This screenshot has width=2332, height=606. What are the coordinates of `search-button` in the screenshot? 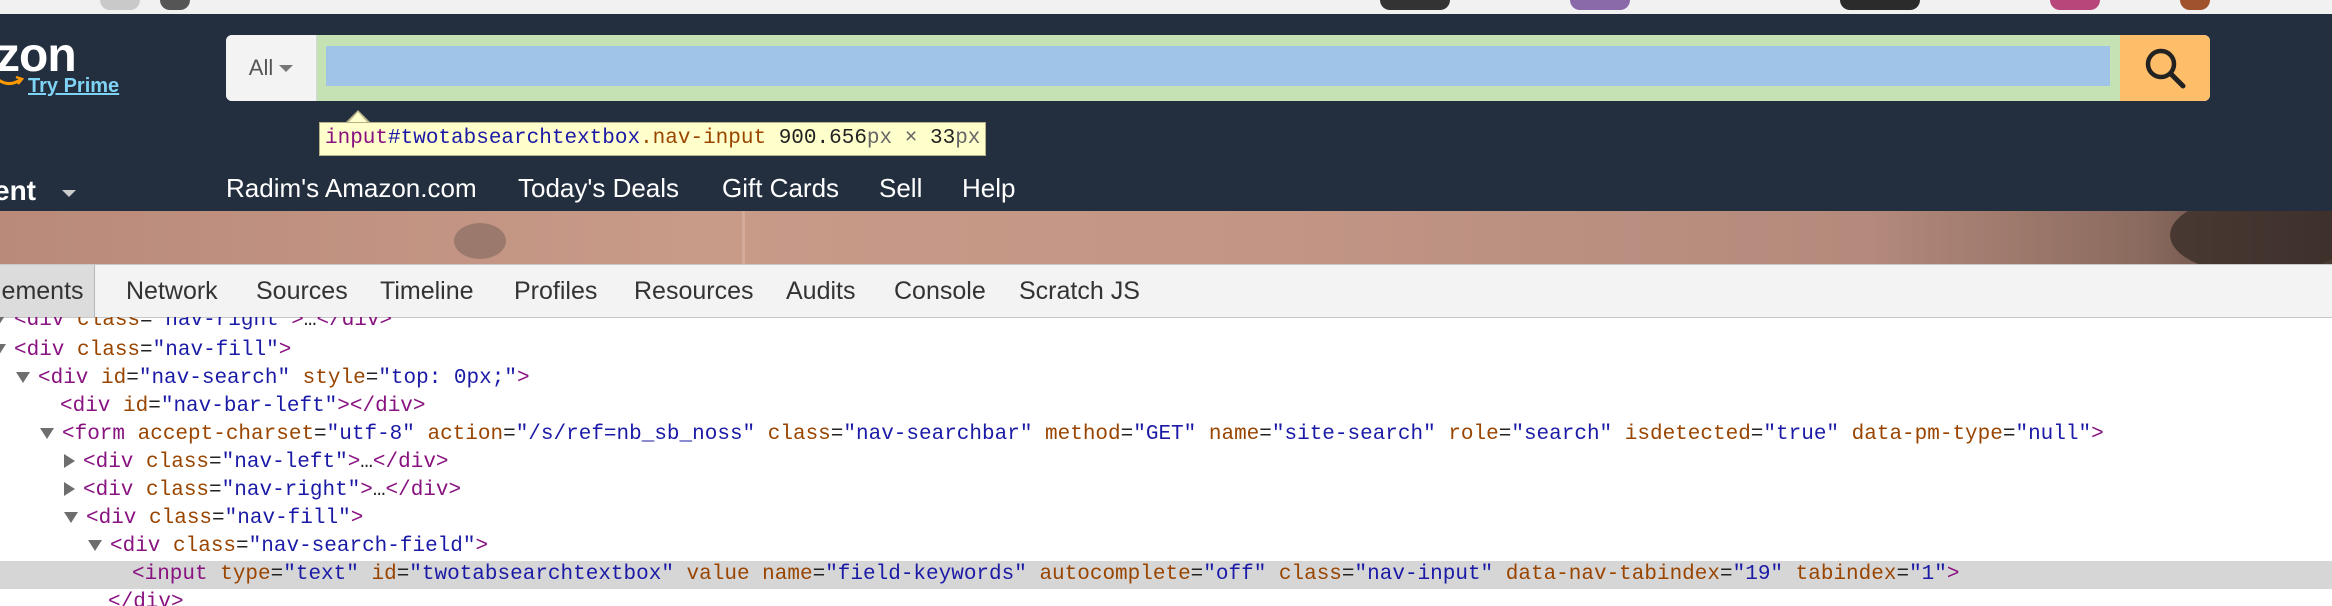 It's located at (2165, 68).